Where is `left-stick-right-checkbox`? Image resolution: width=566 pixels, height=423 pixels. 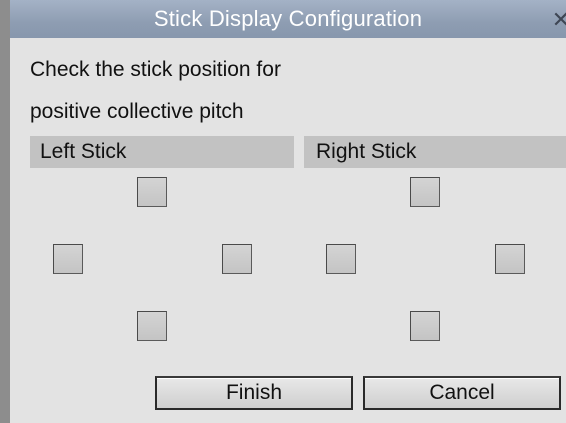
left-stick-right-checkbox is located at coordinates (237, 259).